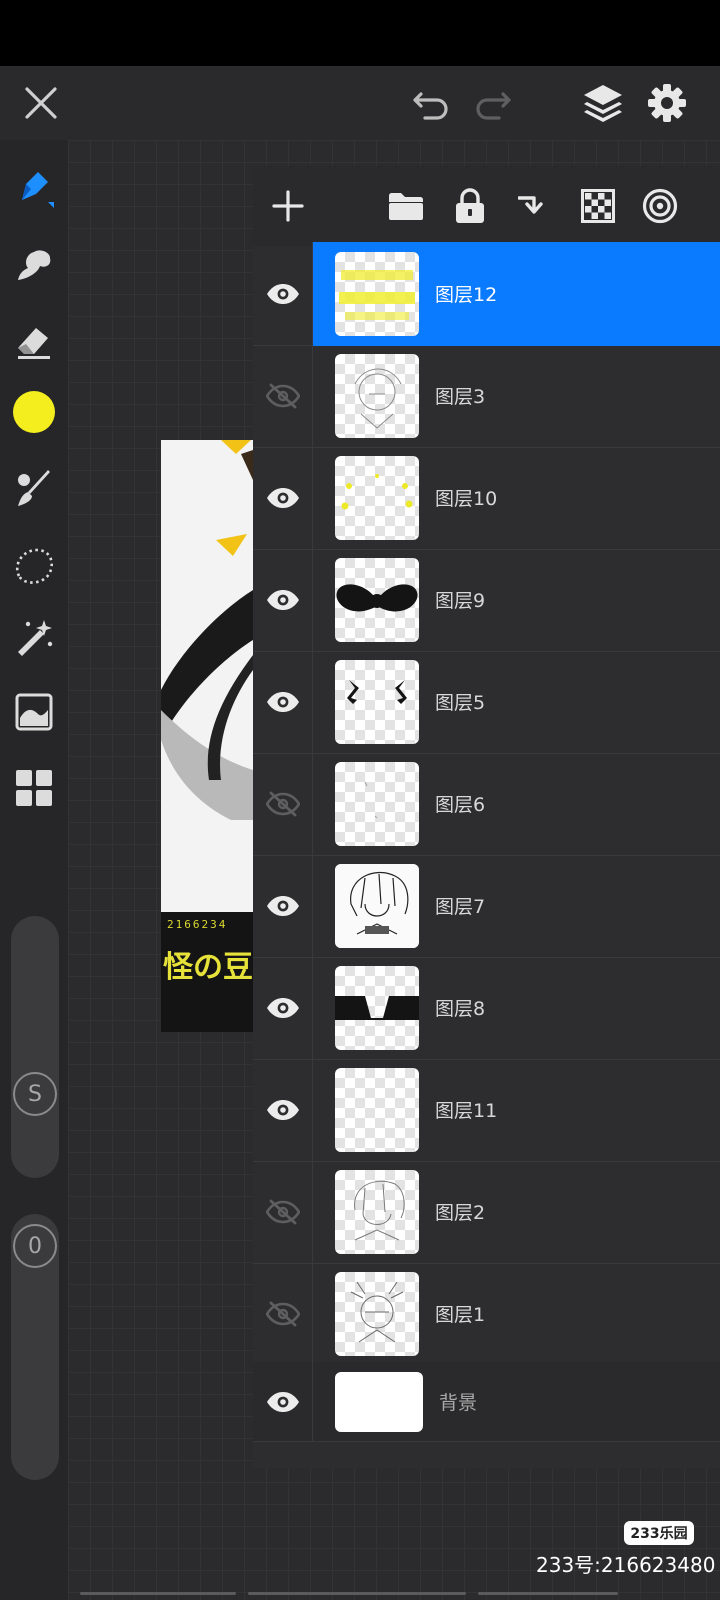 The width and height of the screenshot is (720, 1600). Describe the element at coordinates (516, 804) in the screenshot. I see `layer-body: 图层6` at that location.